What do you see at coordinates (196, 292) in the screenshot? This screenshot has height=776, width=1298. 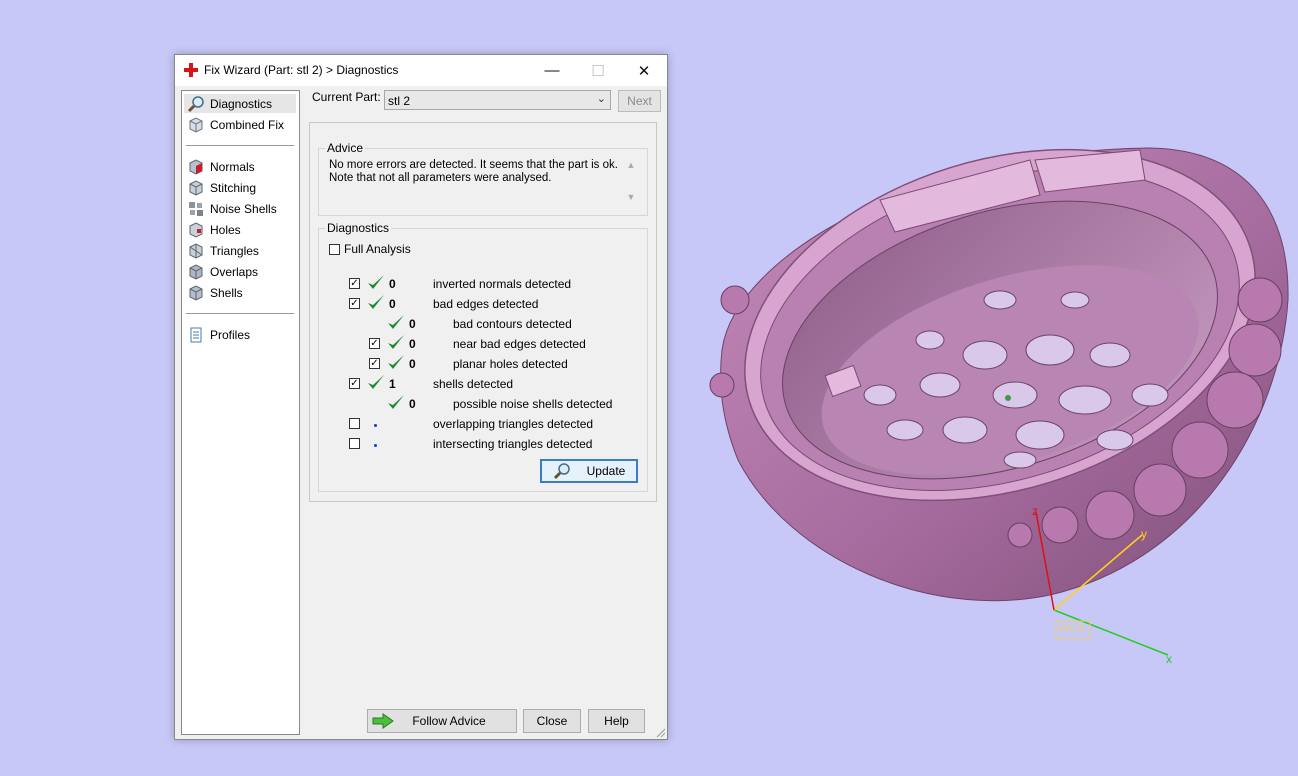 I see `shells-cube-icon` at bounding box center [196, 292].